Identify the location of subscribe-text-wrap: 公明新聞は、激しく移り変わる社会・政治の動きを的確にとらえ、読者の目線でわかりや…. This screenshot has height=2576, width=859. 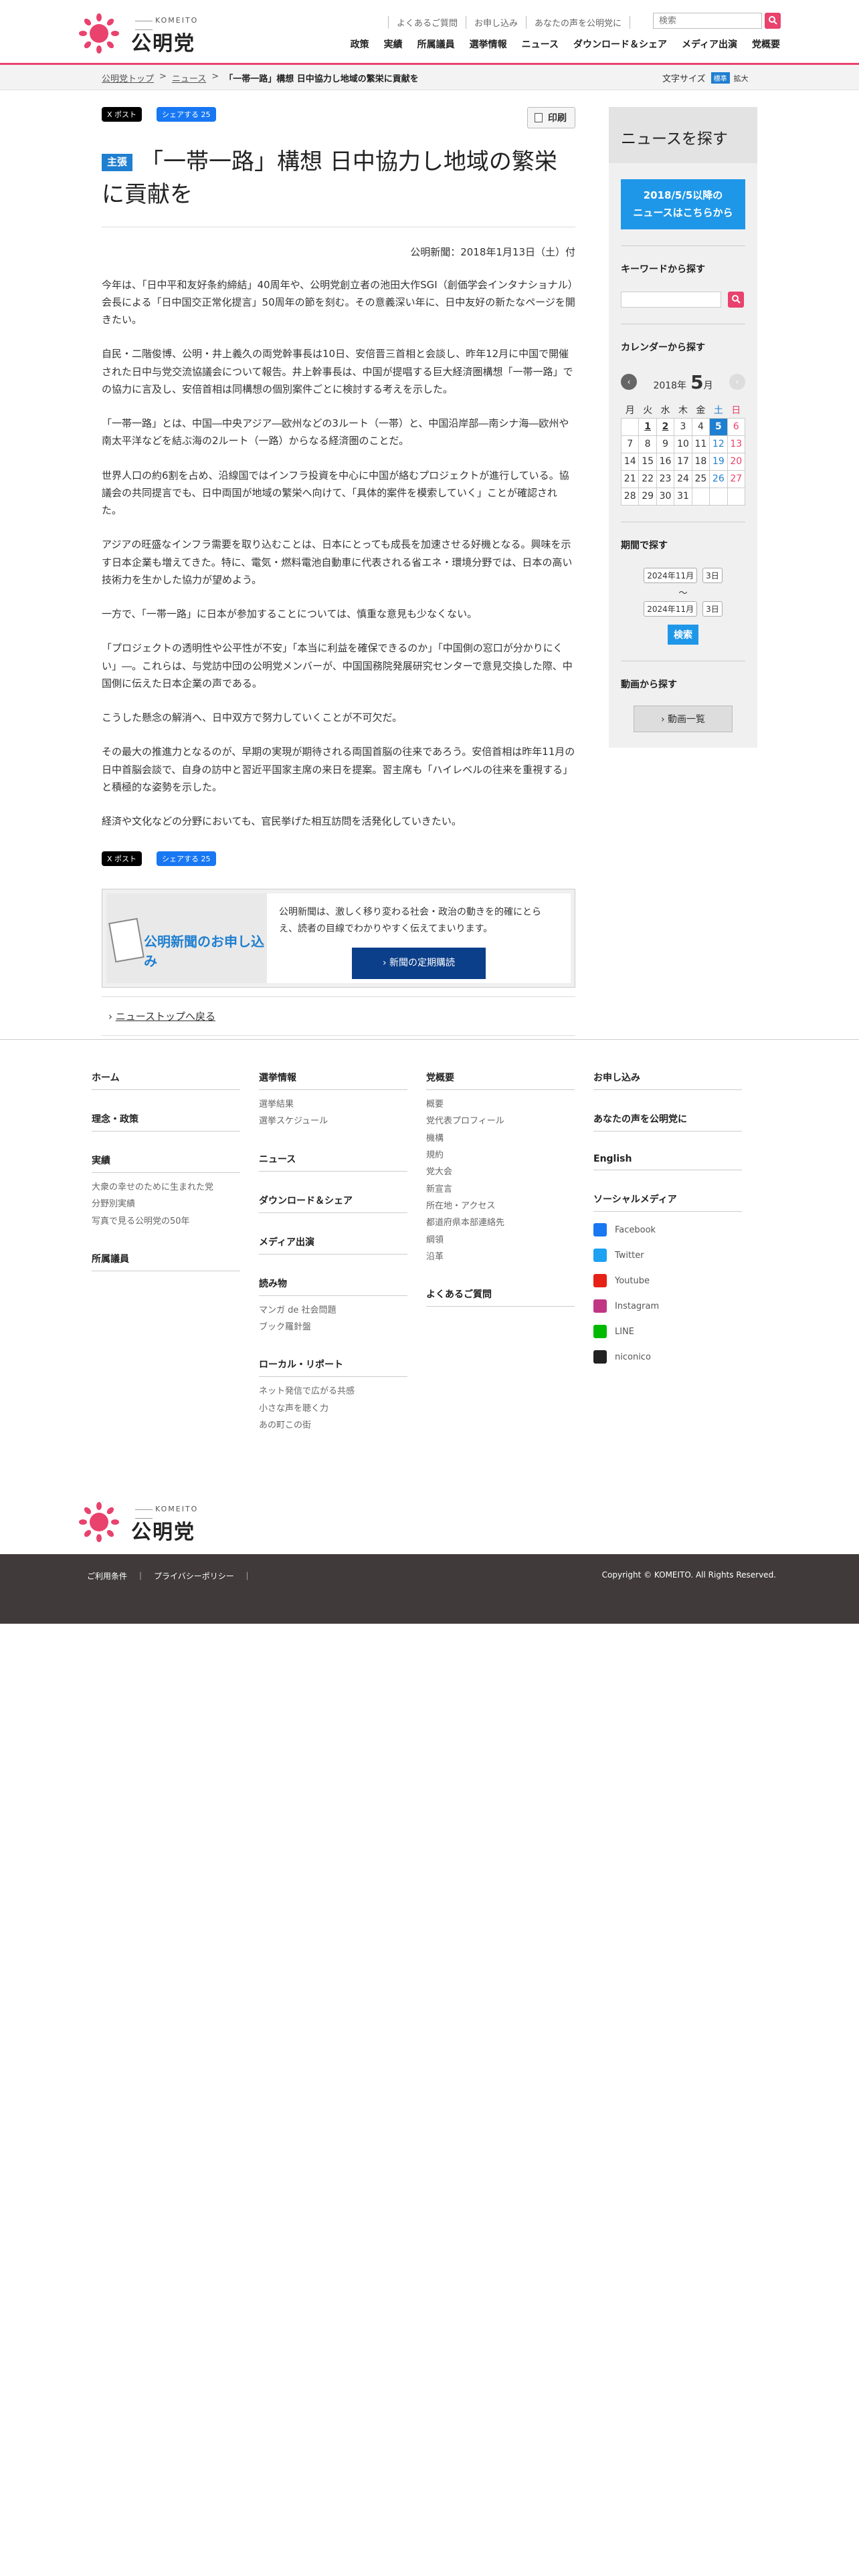
(419, 938).